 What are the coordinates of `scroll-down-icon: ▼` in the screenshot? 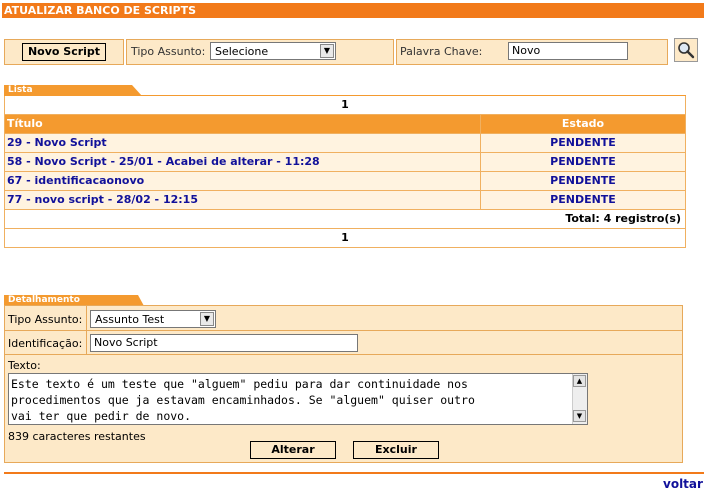 It's located at (579, 416).